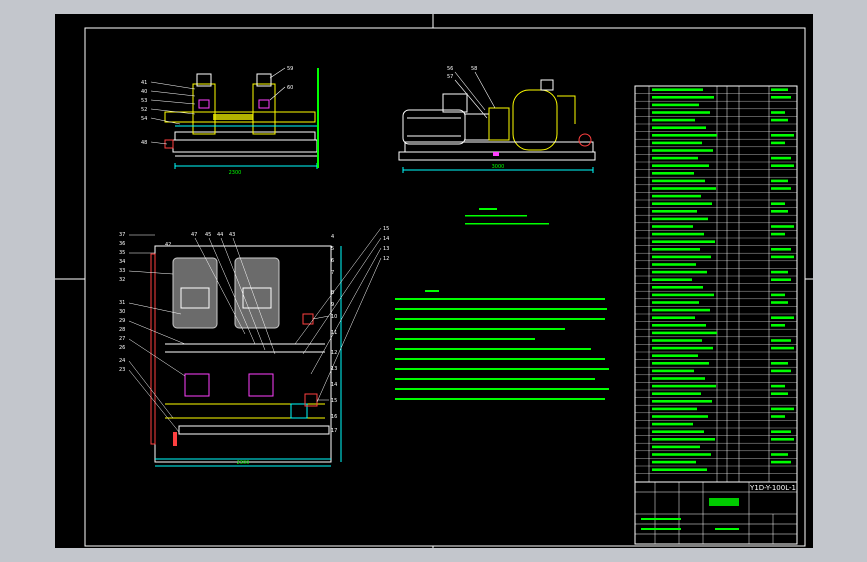  I want to click on callout-44: 44, so click(220, 235).